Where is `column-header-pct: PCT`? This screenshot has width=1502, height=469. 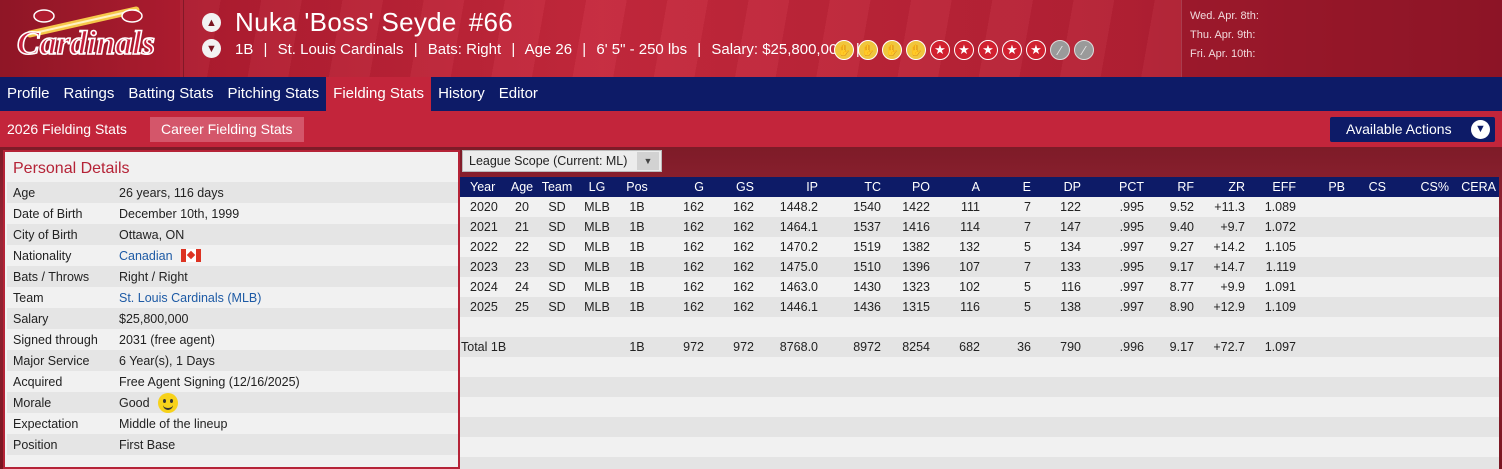
column-header-pct: PCT is located at coordinates (1131, 187).